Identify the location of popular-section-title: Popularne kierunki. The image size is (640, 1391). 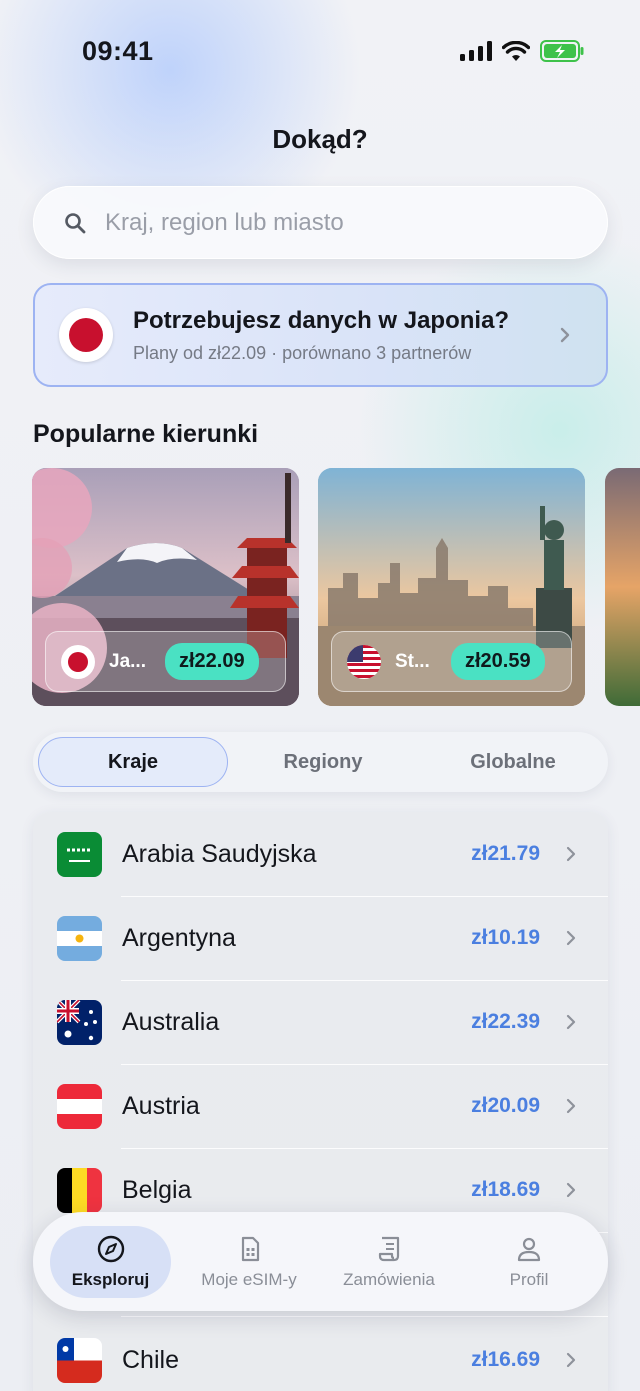
(146, 434).